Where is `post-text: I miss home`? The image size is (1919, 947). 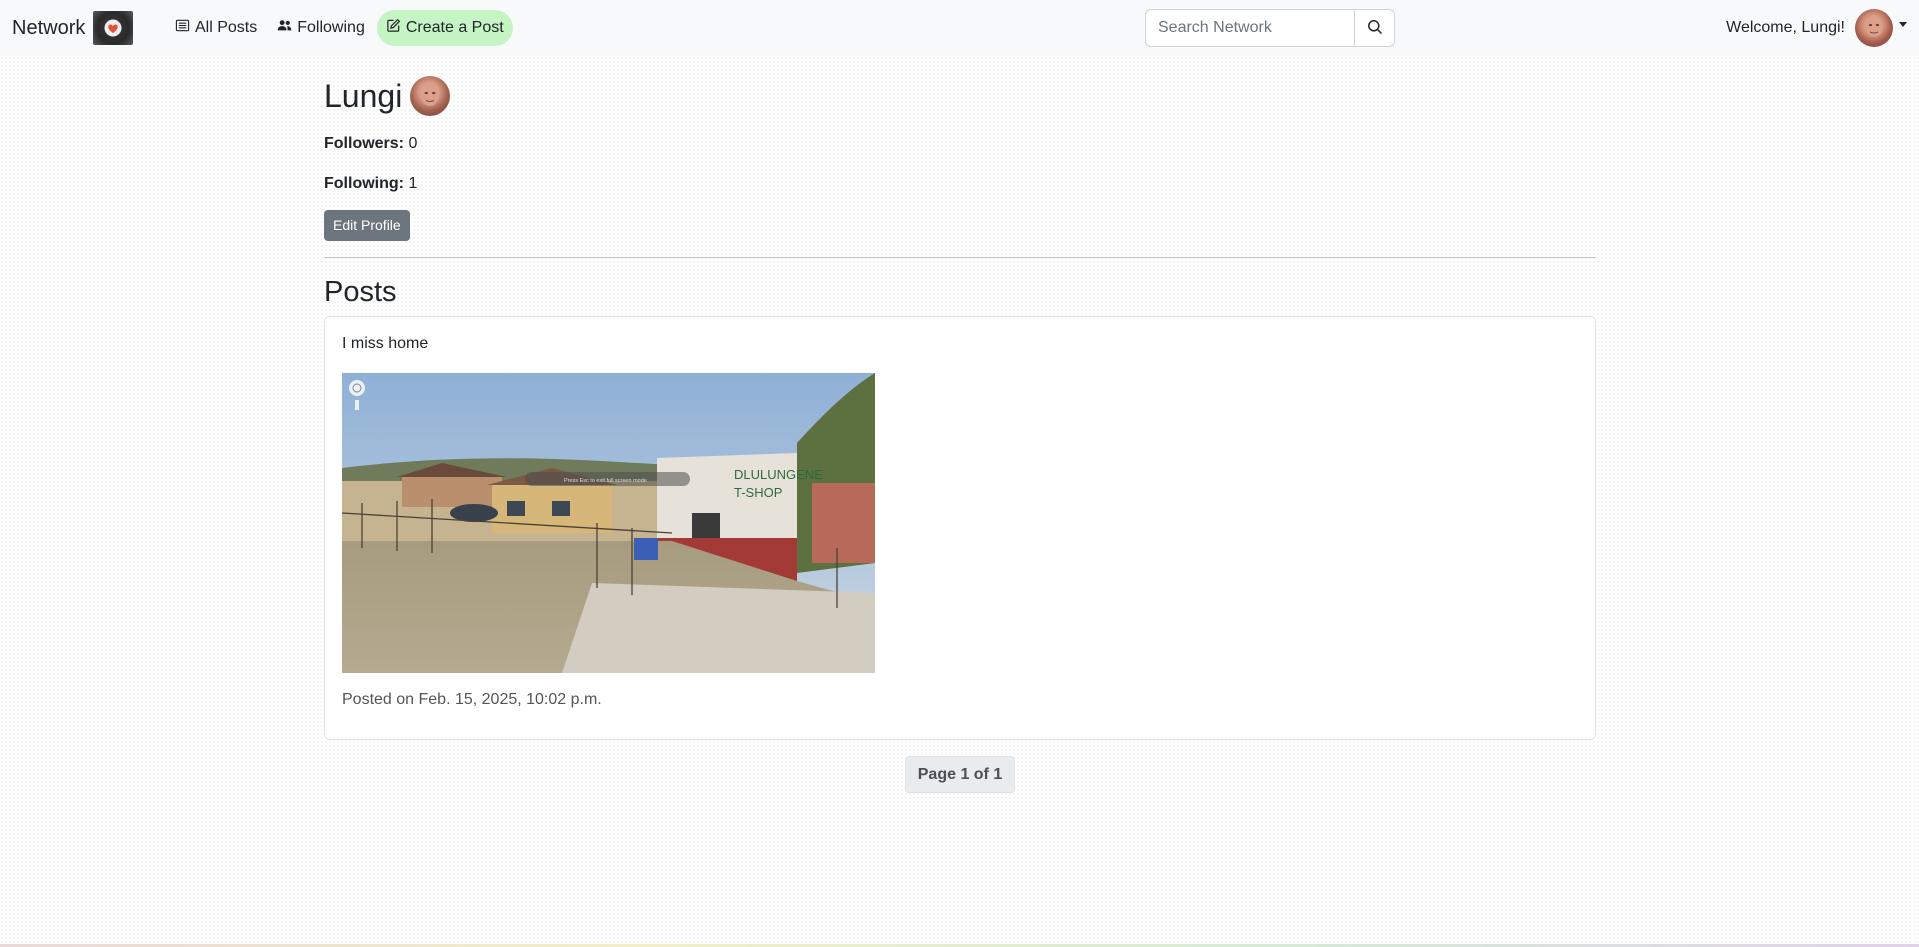 post-text: I miss home is located at coordinates (385, 343).